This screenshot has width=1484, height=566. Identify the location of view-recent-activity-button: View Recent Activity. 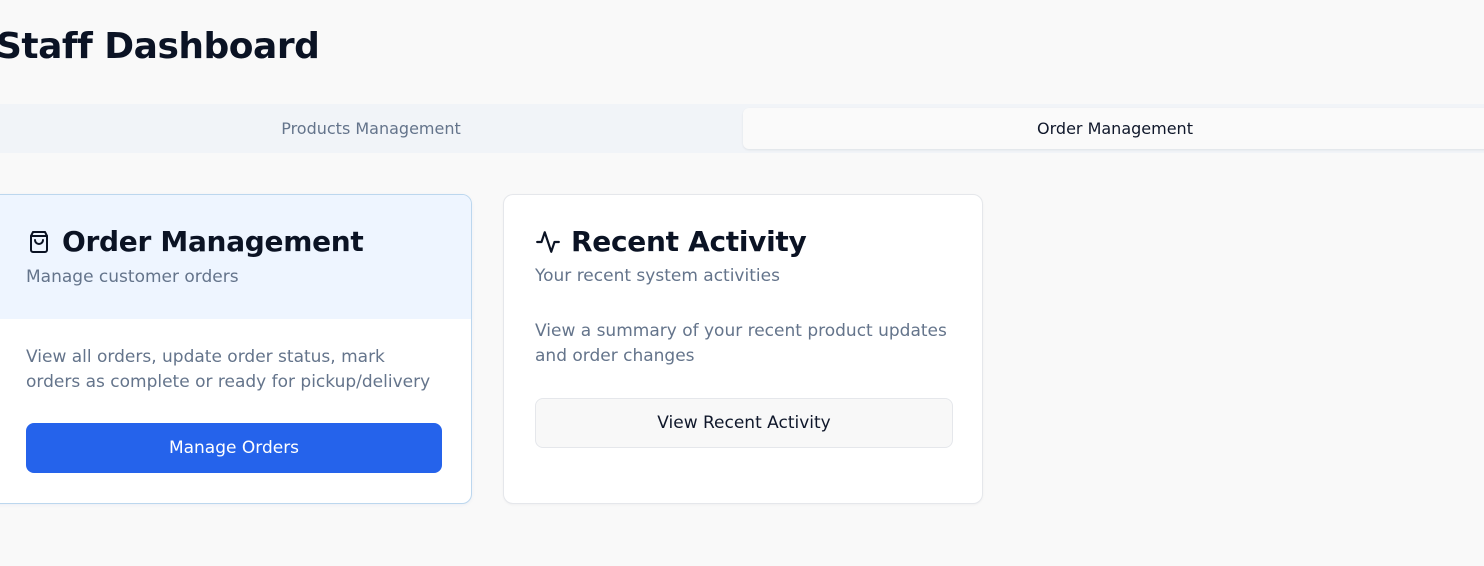
(744, 423).